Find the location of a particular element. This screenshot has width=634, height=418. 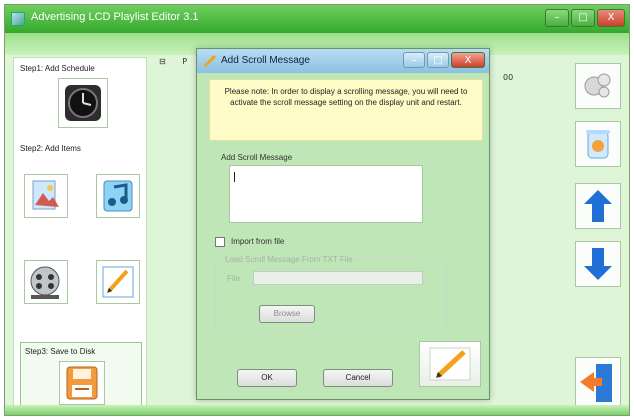

add-image-button is located at coordinates (46, 196).